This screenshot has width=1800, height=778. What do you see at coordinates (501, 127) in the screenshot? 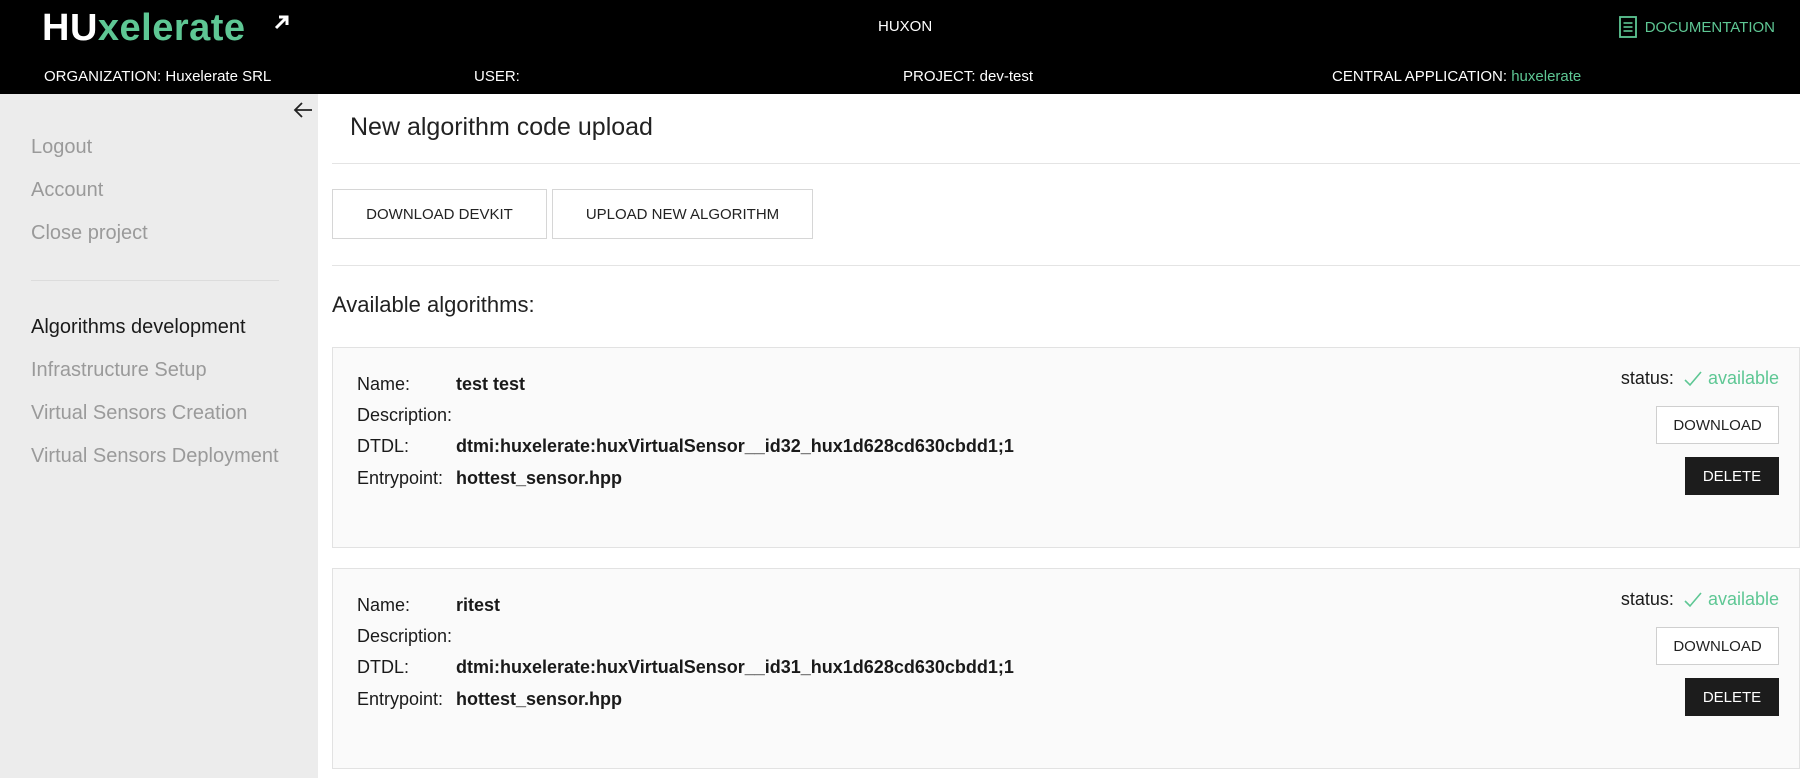
I see `page-title: New algorithm code upload` at bounding box center [501, 127].